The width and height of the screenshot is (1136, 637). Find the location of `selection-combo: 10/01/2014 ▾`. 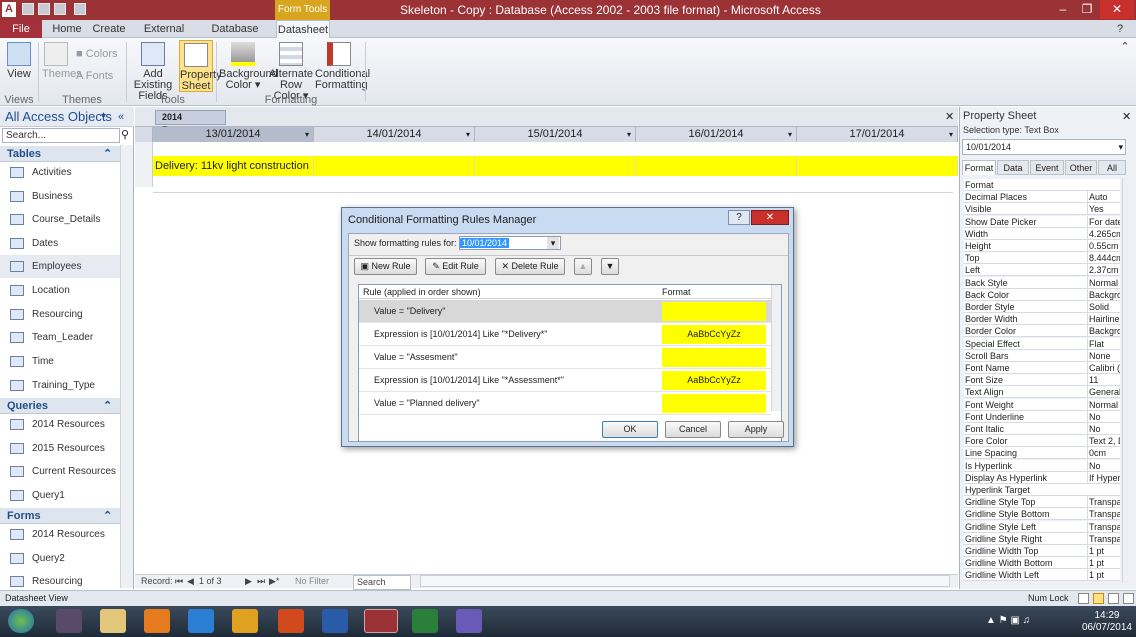

selection-combo: 10/01/2014 ▾ is located at coordinates (1044, 147).